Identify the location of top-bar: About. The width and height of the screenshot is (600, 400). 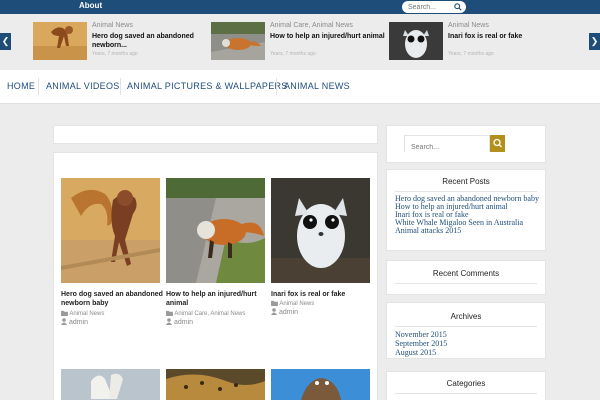
(300, 7).